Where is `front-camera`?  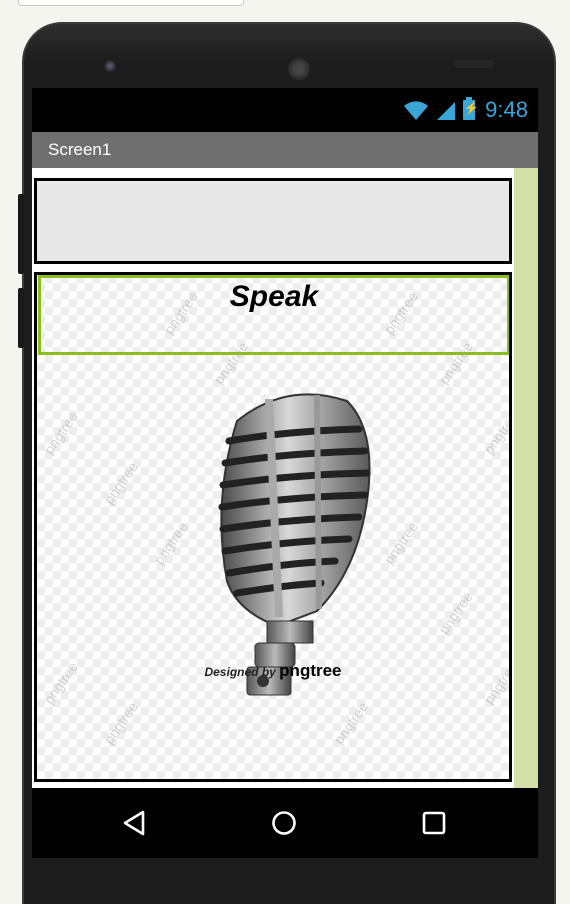
front-camera is located at coordinates (110, 66).